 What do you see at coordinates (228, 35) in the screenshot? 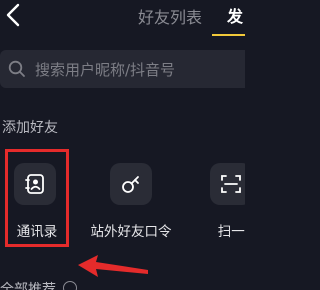
I see `tab-indicator` at bounding box center [228, 35].